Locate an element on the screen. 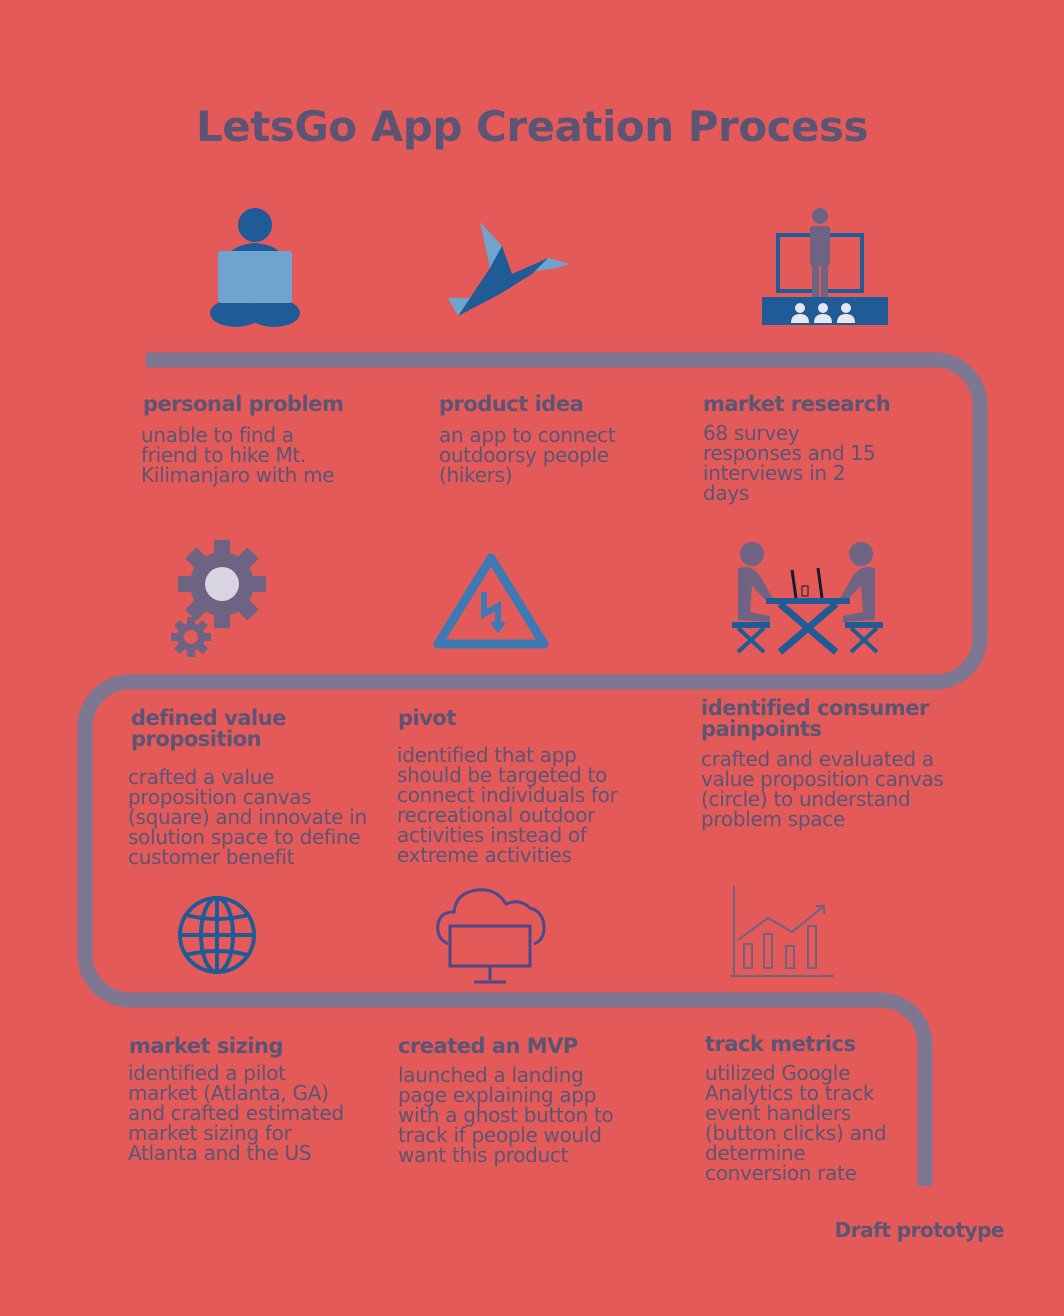 This screenshot has width=1064, height=1316. step-title: market sizing is located at coordinates (206, 1046).